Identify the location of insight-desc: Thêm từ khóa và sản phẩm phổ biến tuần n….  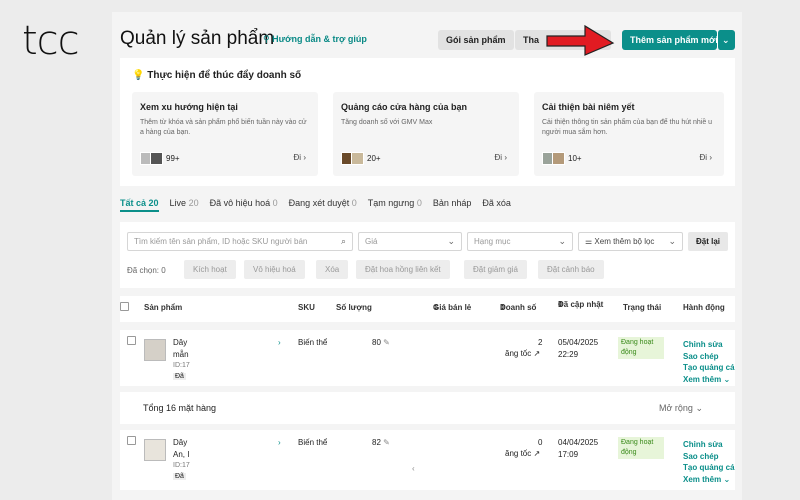
(223, 127).